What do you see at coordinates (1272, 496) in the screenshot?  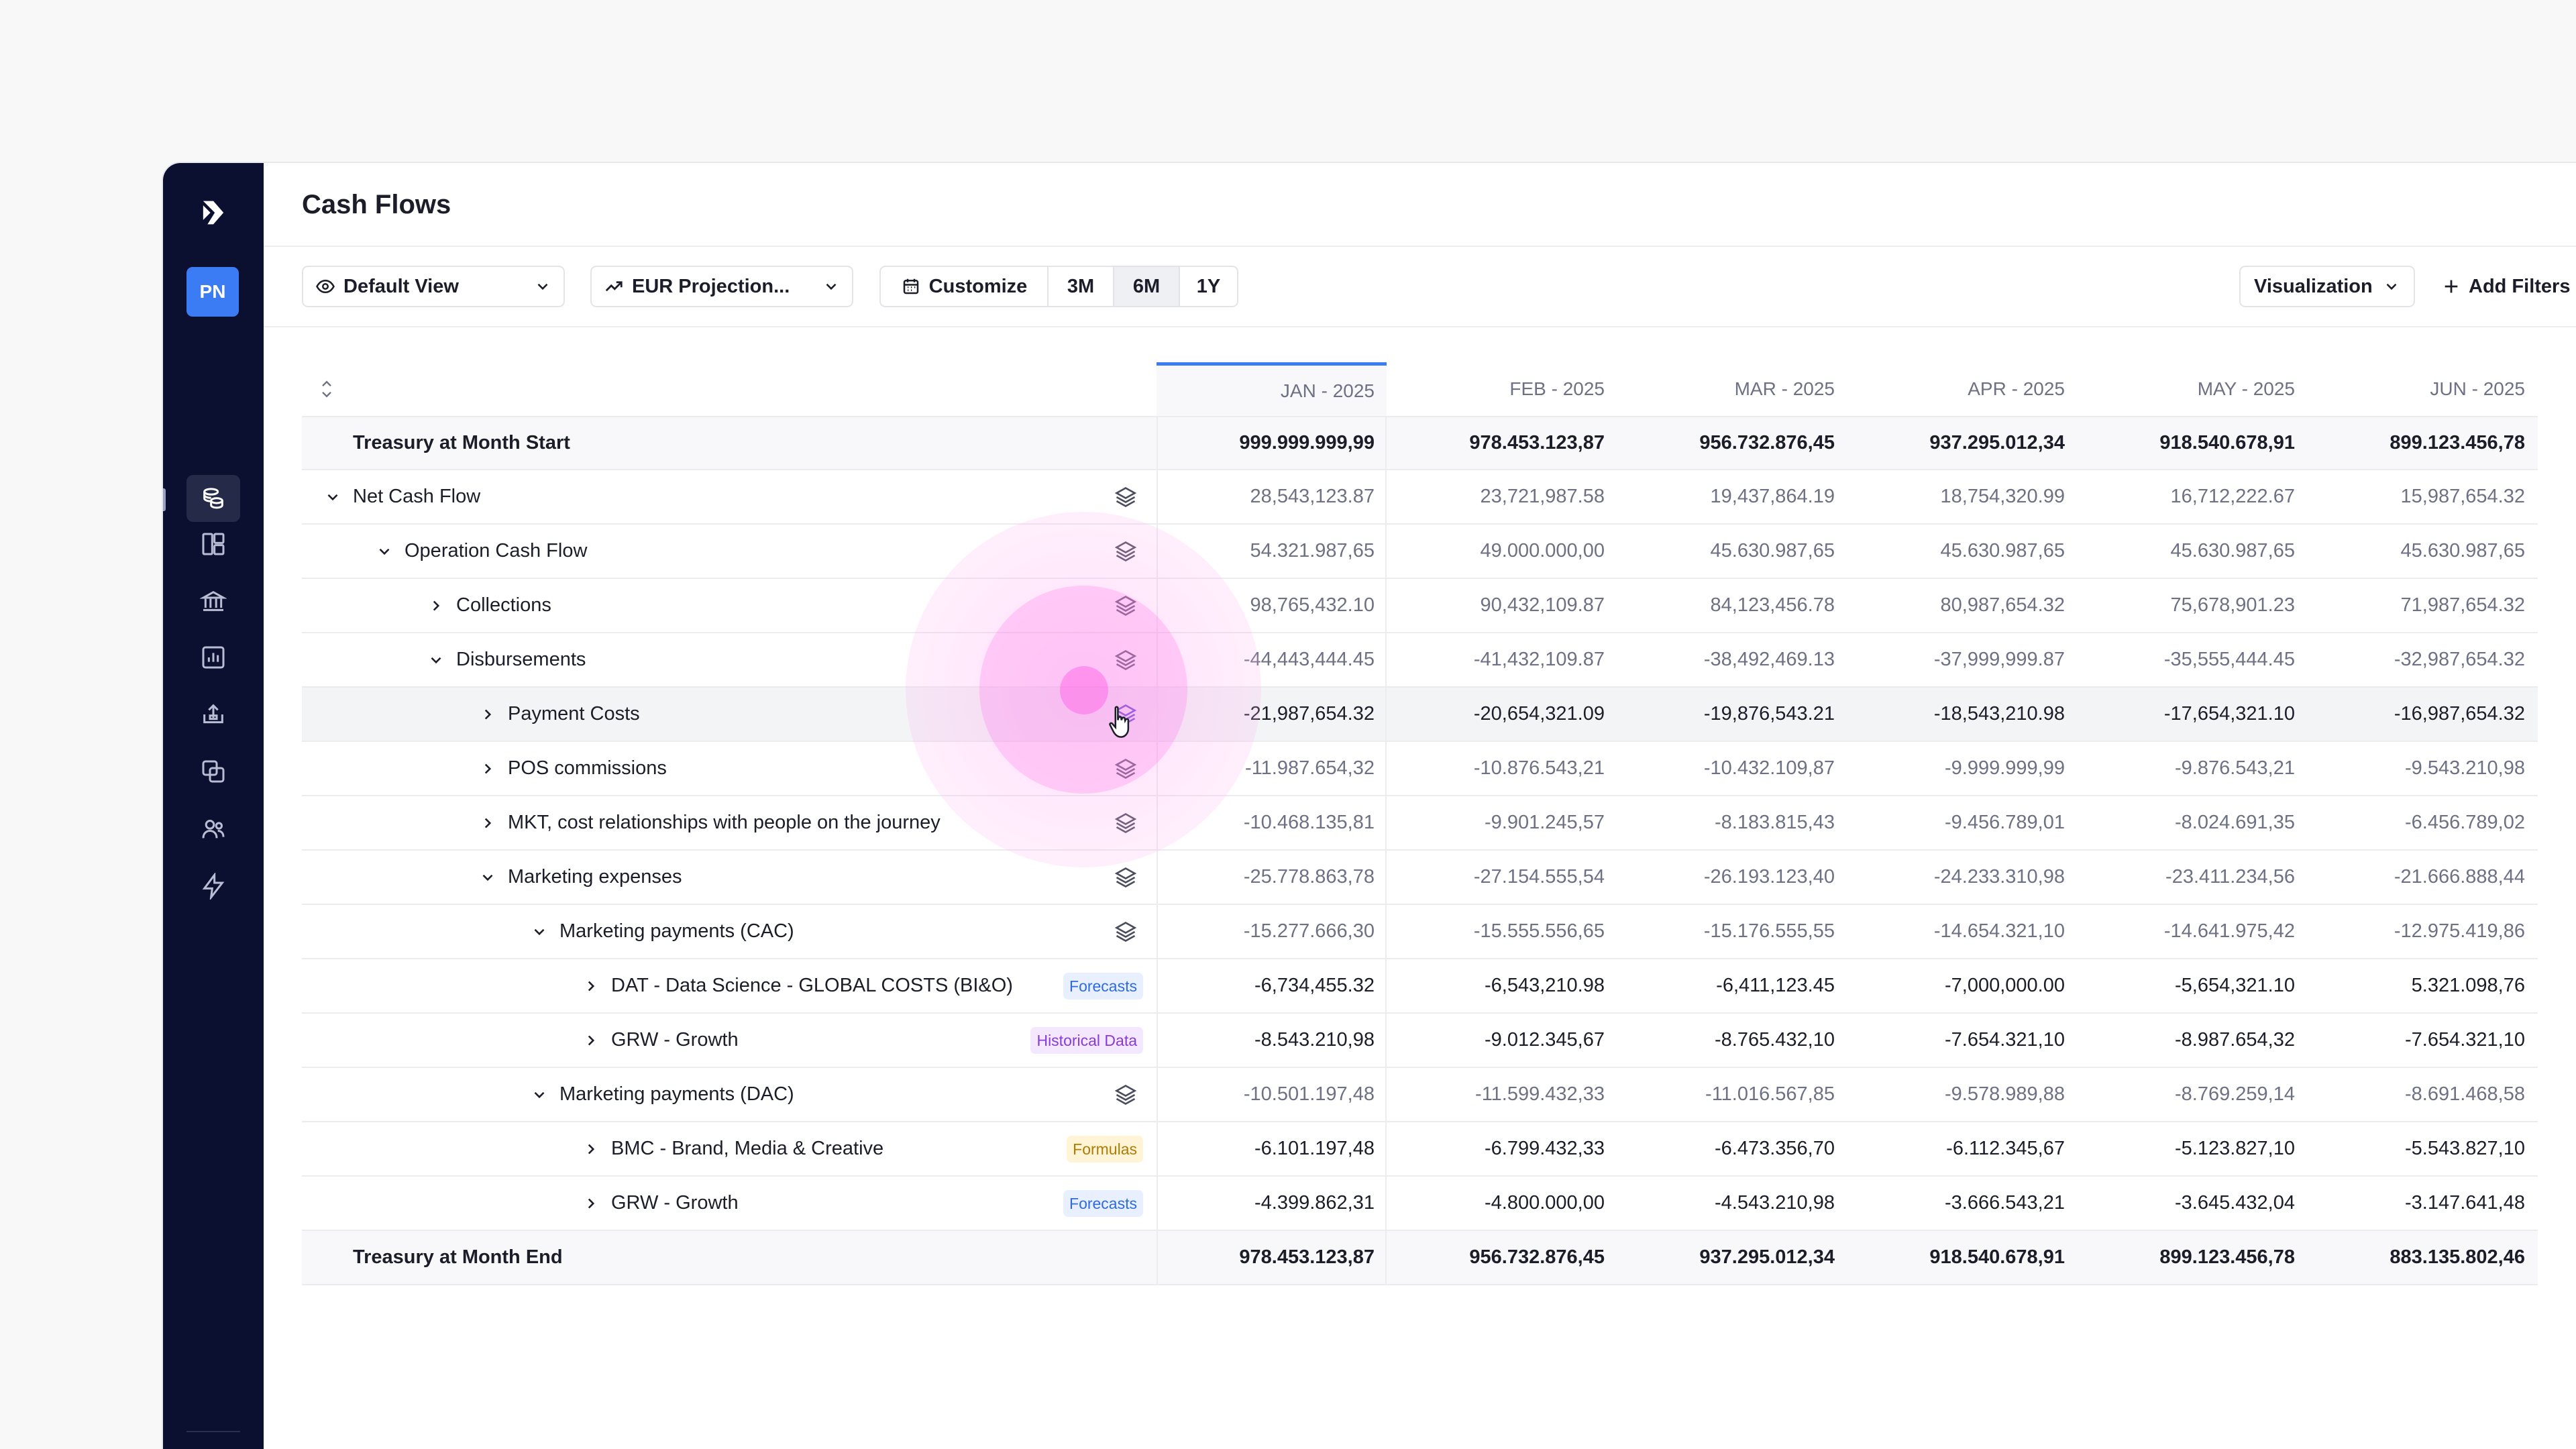 I see `table-cell: 28,543,123.87` at bounding box center [1272, 496].